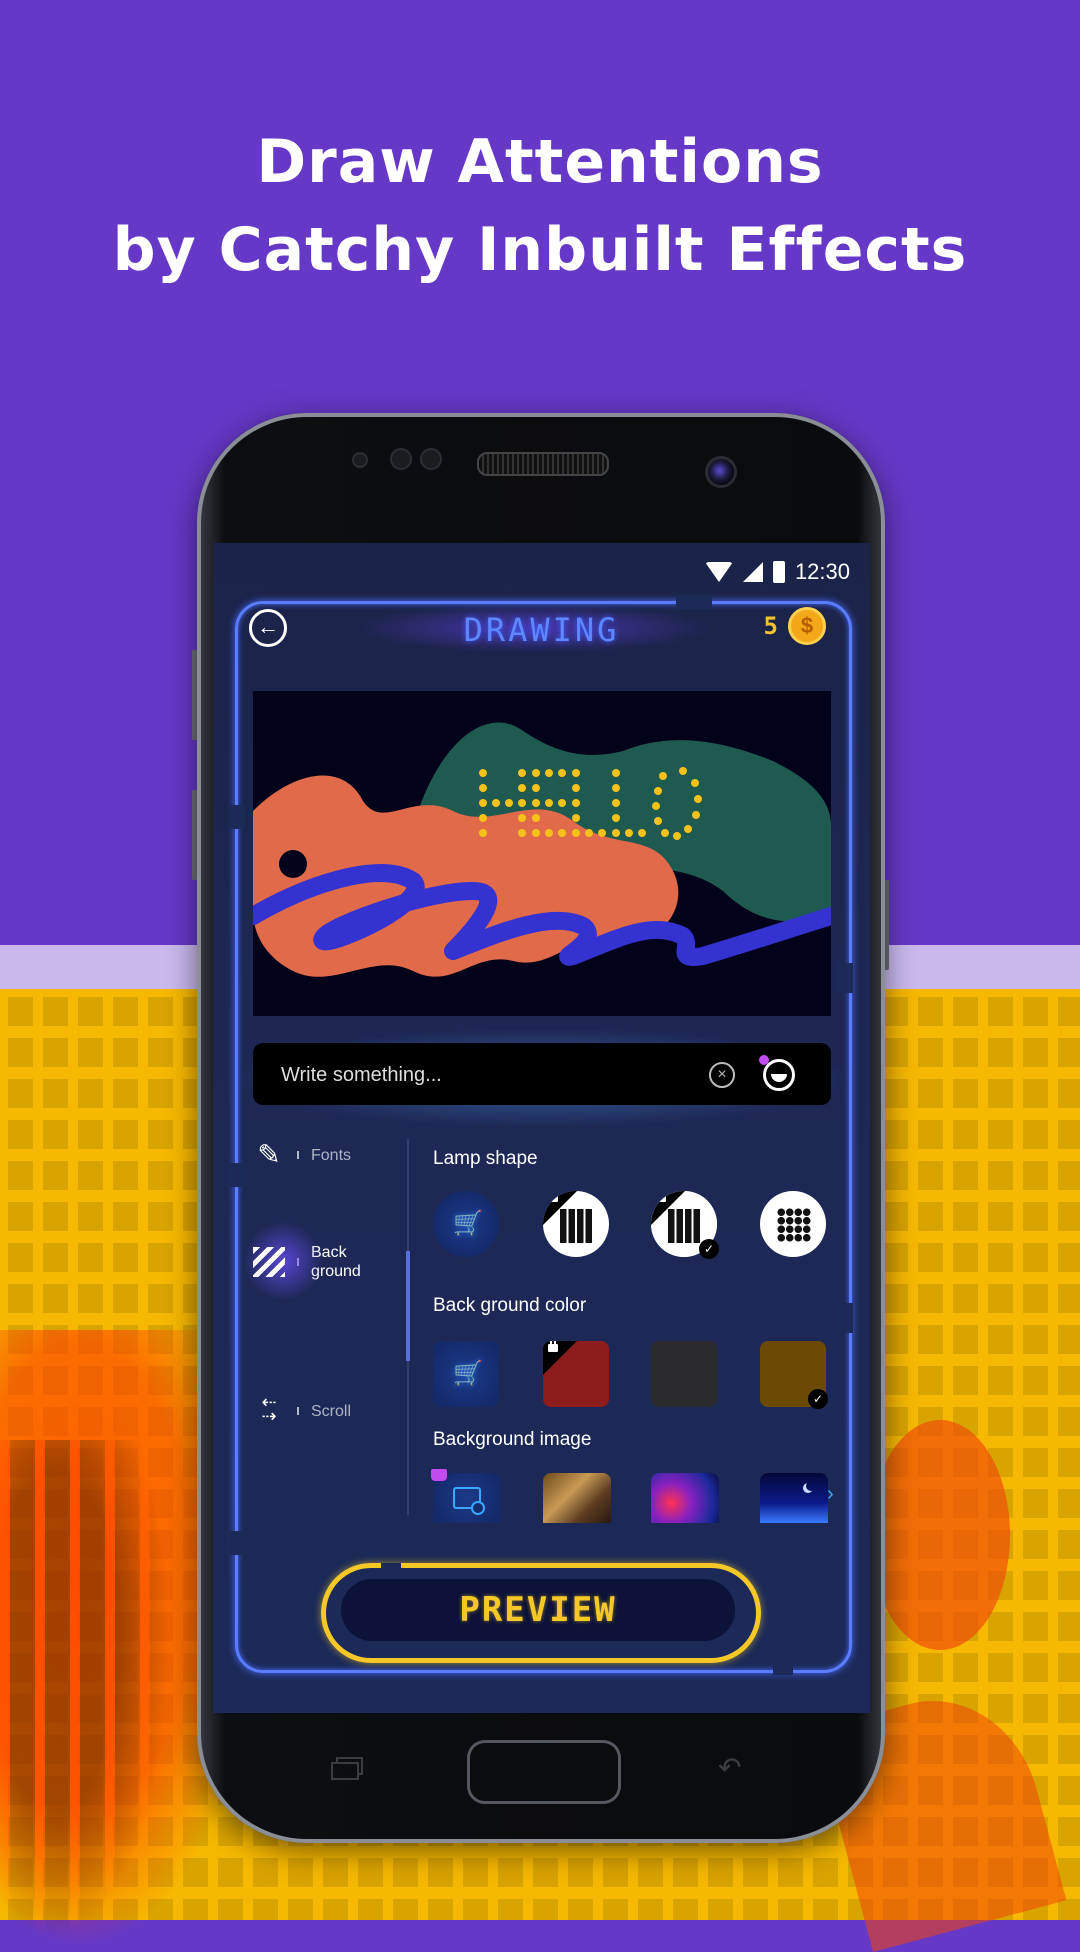 This screenshot has width=1080, height=1952. What do you see at coordinates (347, 1768) in the screenshot?
I see `recent-apps-icon` at bounding box center [347, 1768].